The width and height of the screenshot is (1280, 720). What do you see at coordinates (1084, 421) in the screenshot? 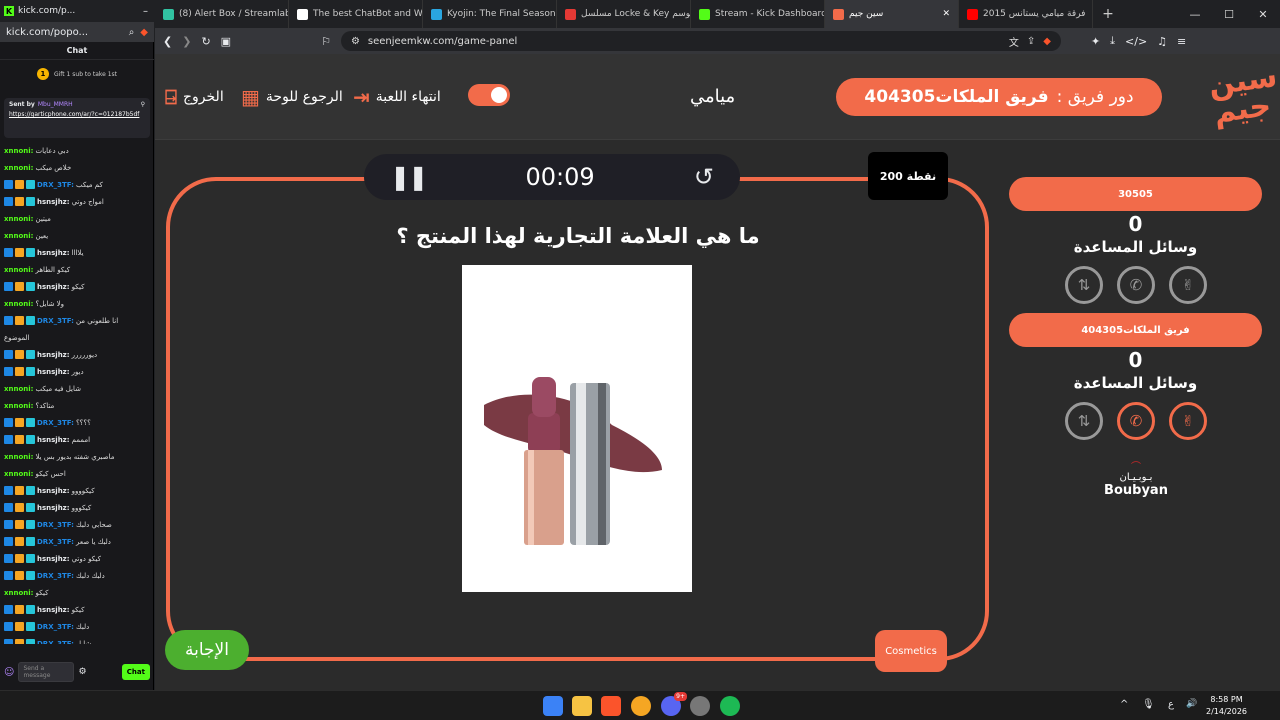
I see `swap-turn-icon: ⇅` at bounding box center [1084, 421].